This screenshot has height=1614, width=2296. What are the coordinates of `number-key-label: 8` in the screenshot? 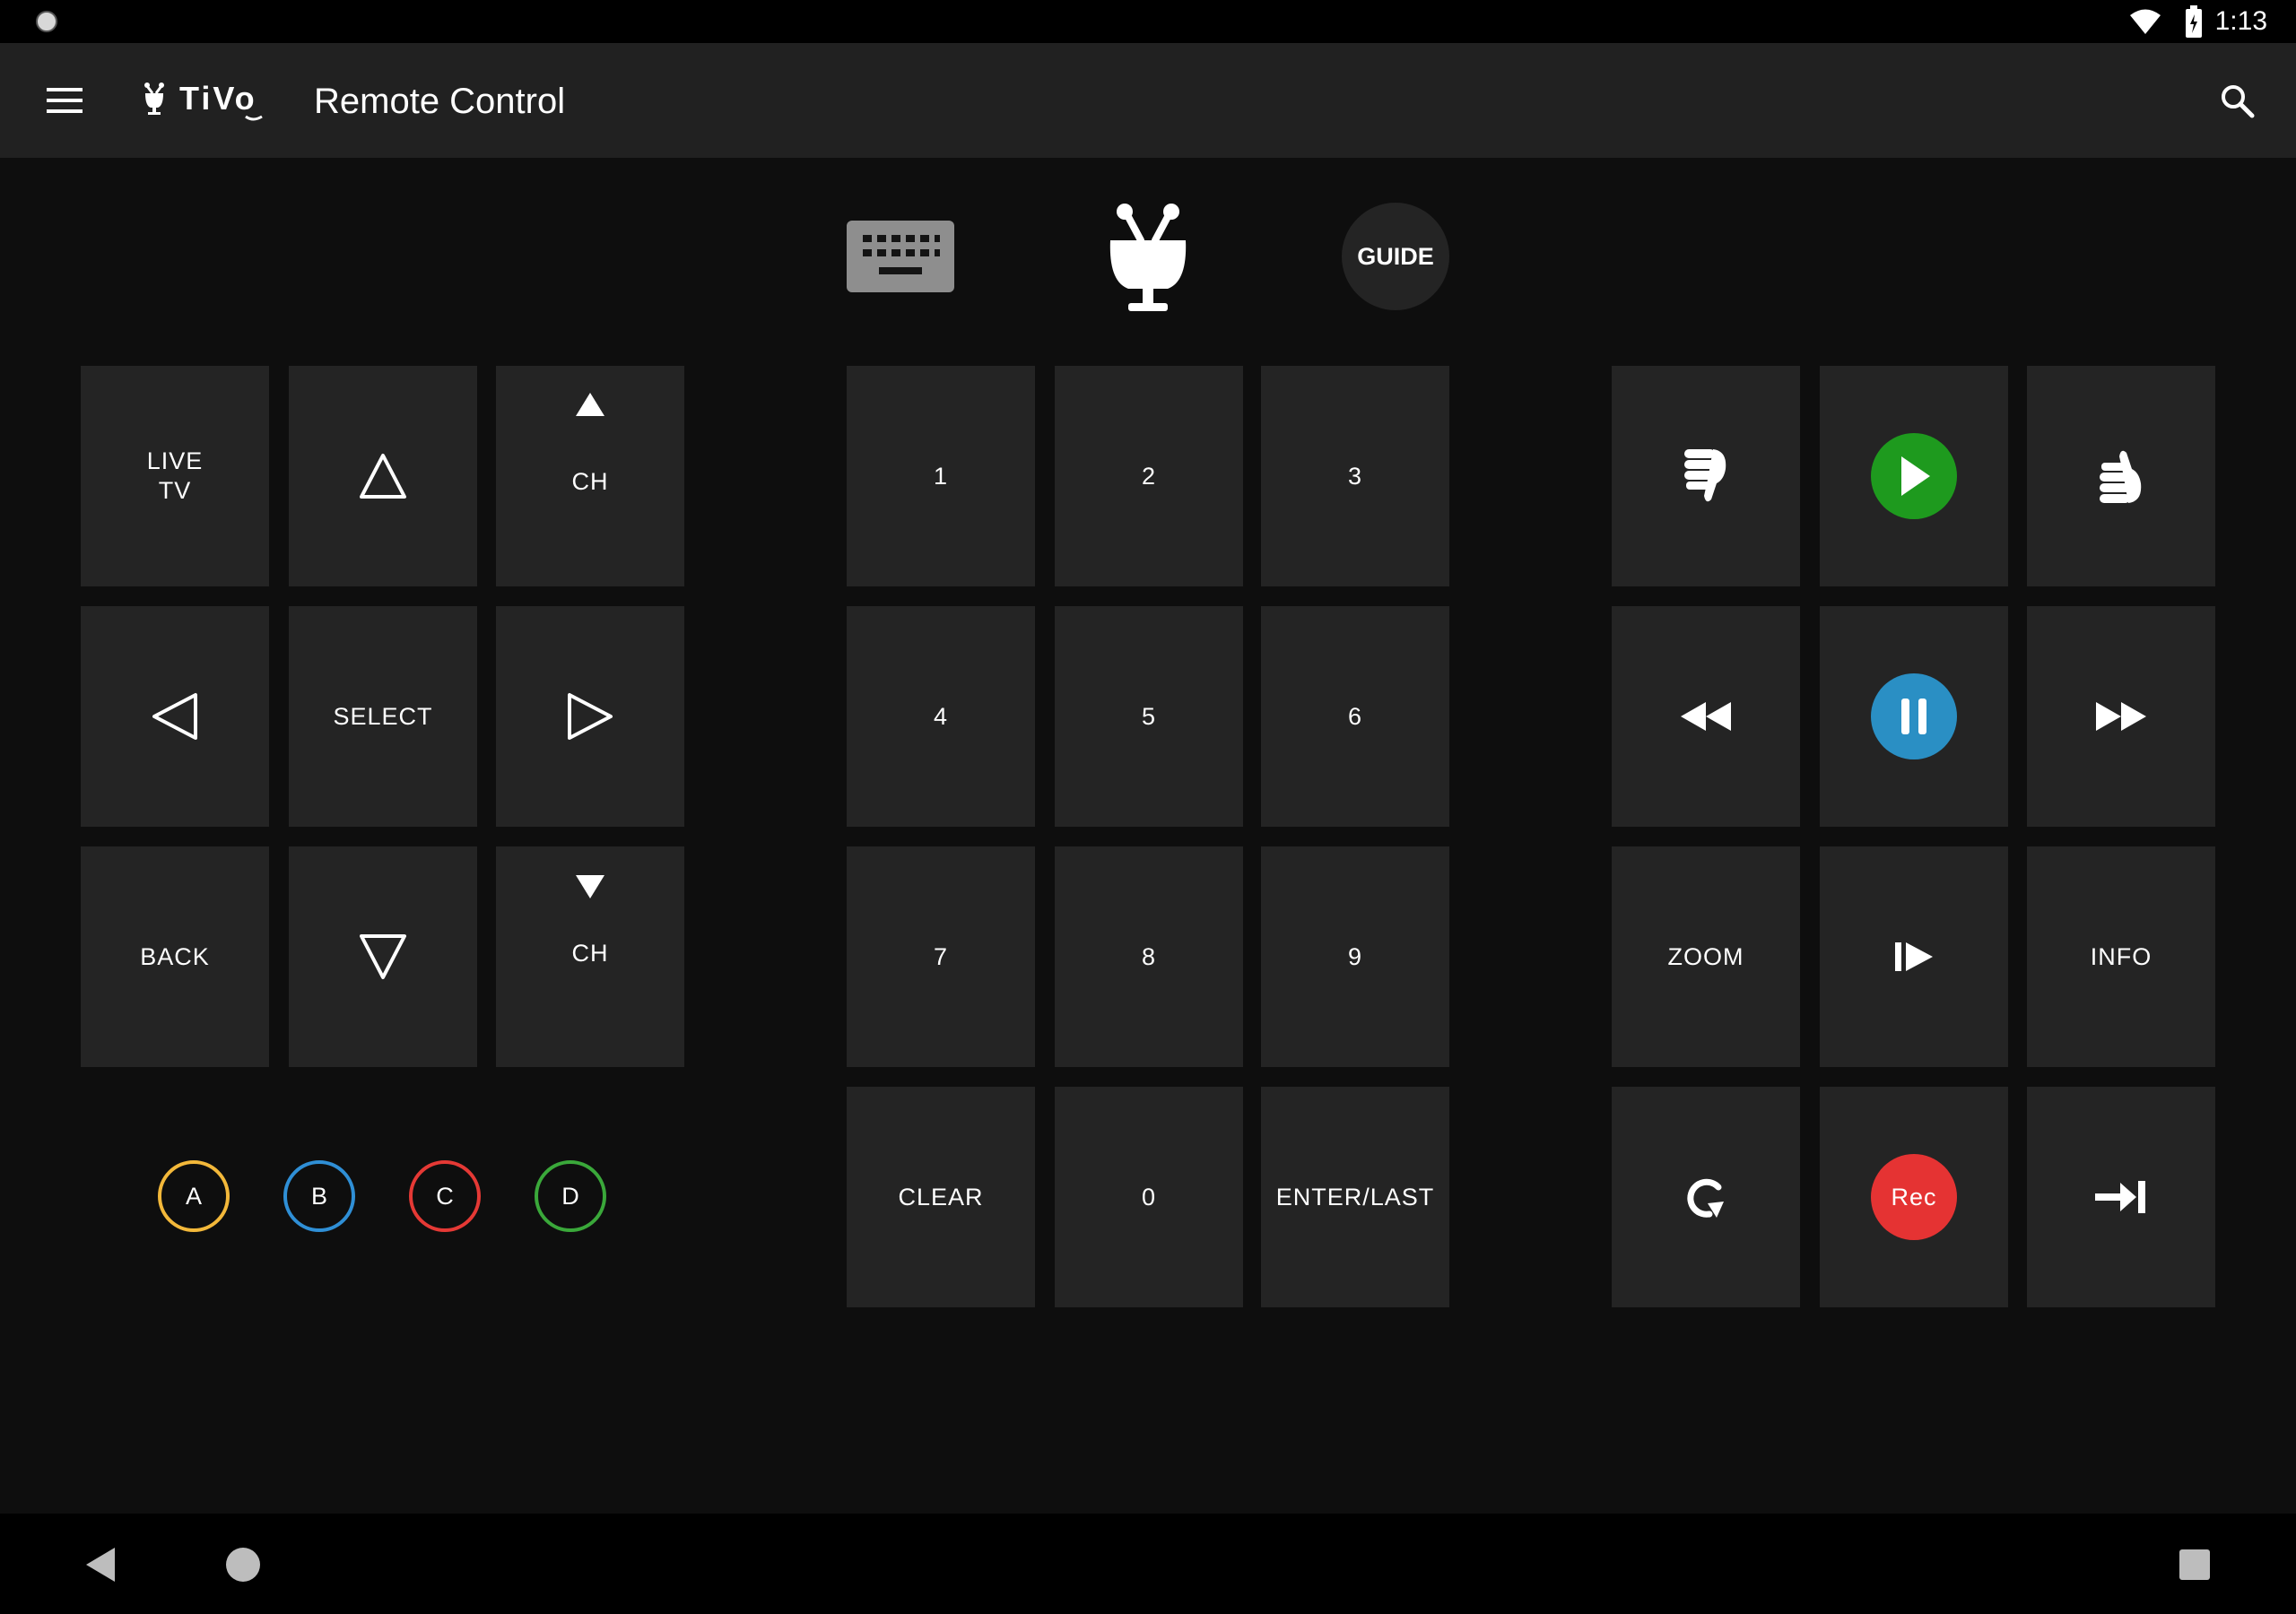 It's located at (1149, 956).